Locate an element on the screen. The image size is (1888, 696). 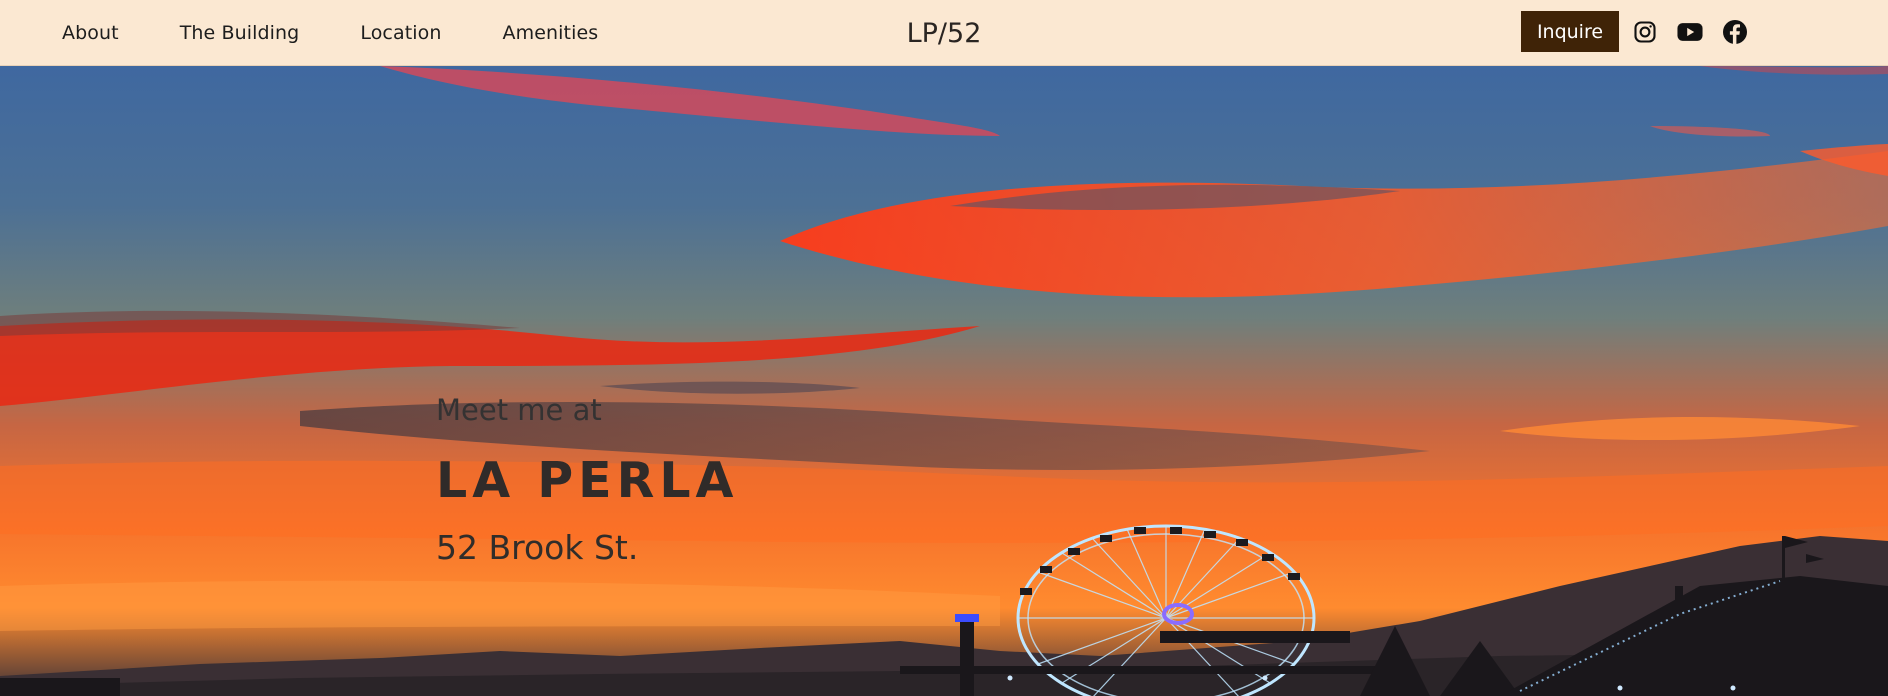
hero-text: Meet me at LA PERLA 52 Brook St. is located at coordinates (587, 480).